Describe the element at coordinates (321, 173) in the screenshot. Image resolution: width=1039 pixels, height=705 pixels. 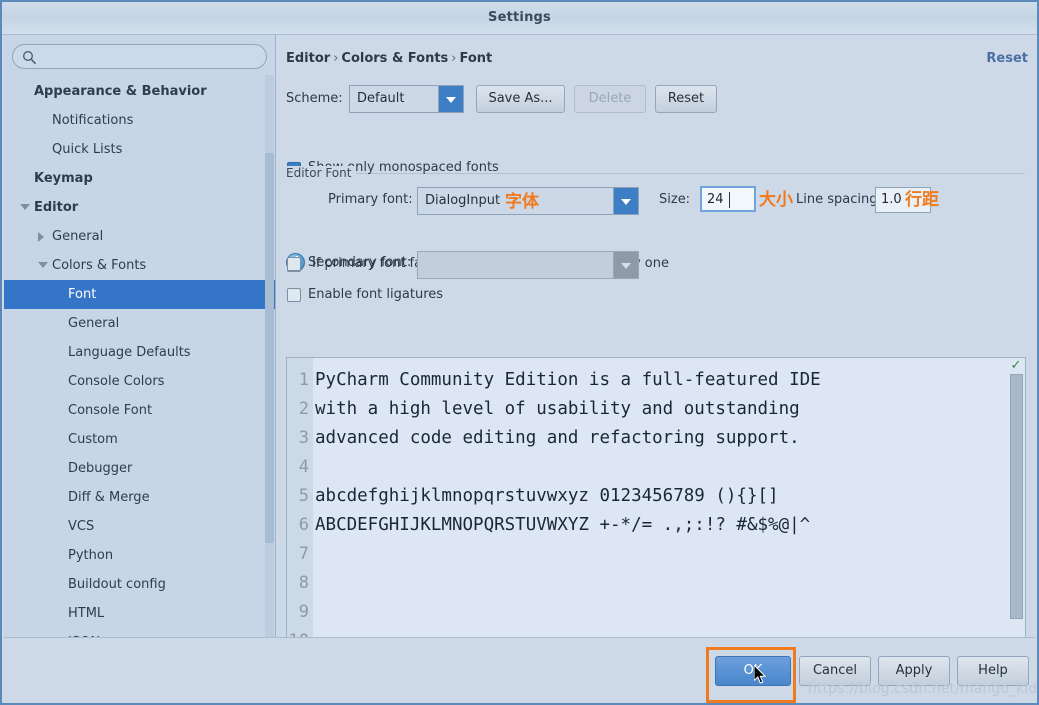
I see `editor-font-group-title: Editor Font` at that location.